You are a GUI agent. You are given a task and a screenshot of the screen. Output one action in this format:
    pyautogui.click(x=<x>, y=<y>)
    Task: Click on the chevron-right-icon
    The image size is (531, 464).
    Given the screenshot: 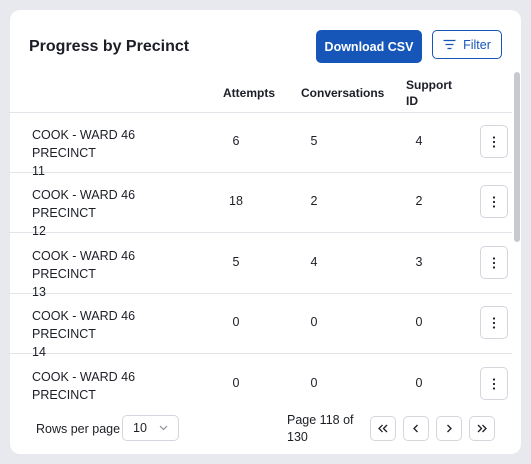 What is the action you would take?
    pyautogui.click(x=449, y=428)
    